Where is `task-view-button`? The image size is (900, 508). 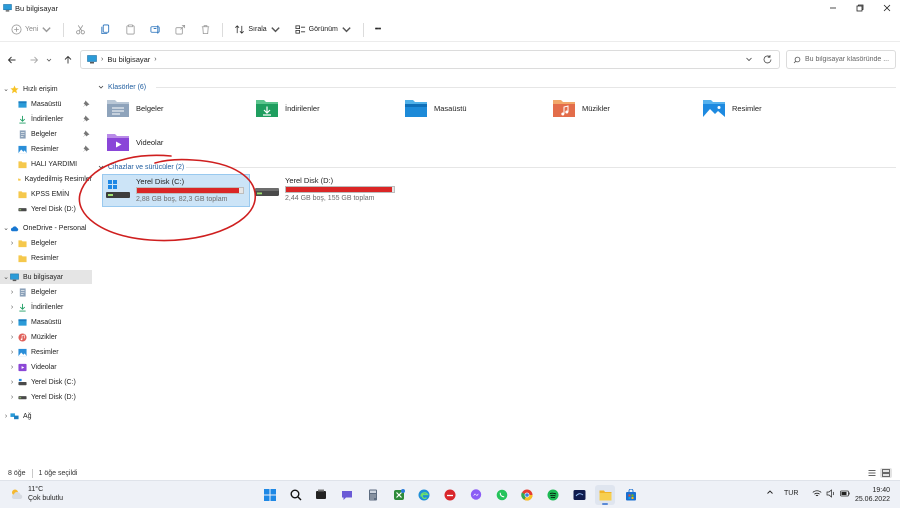
task-view-button is located at coordinates (321, 495).